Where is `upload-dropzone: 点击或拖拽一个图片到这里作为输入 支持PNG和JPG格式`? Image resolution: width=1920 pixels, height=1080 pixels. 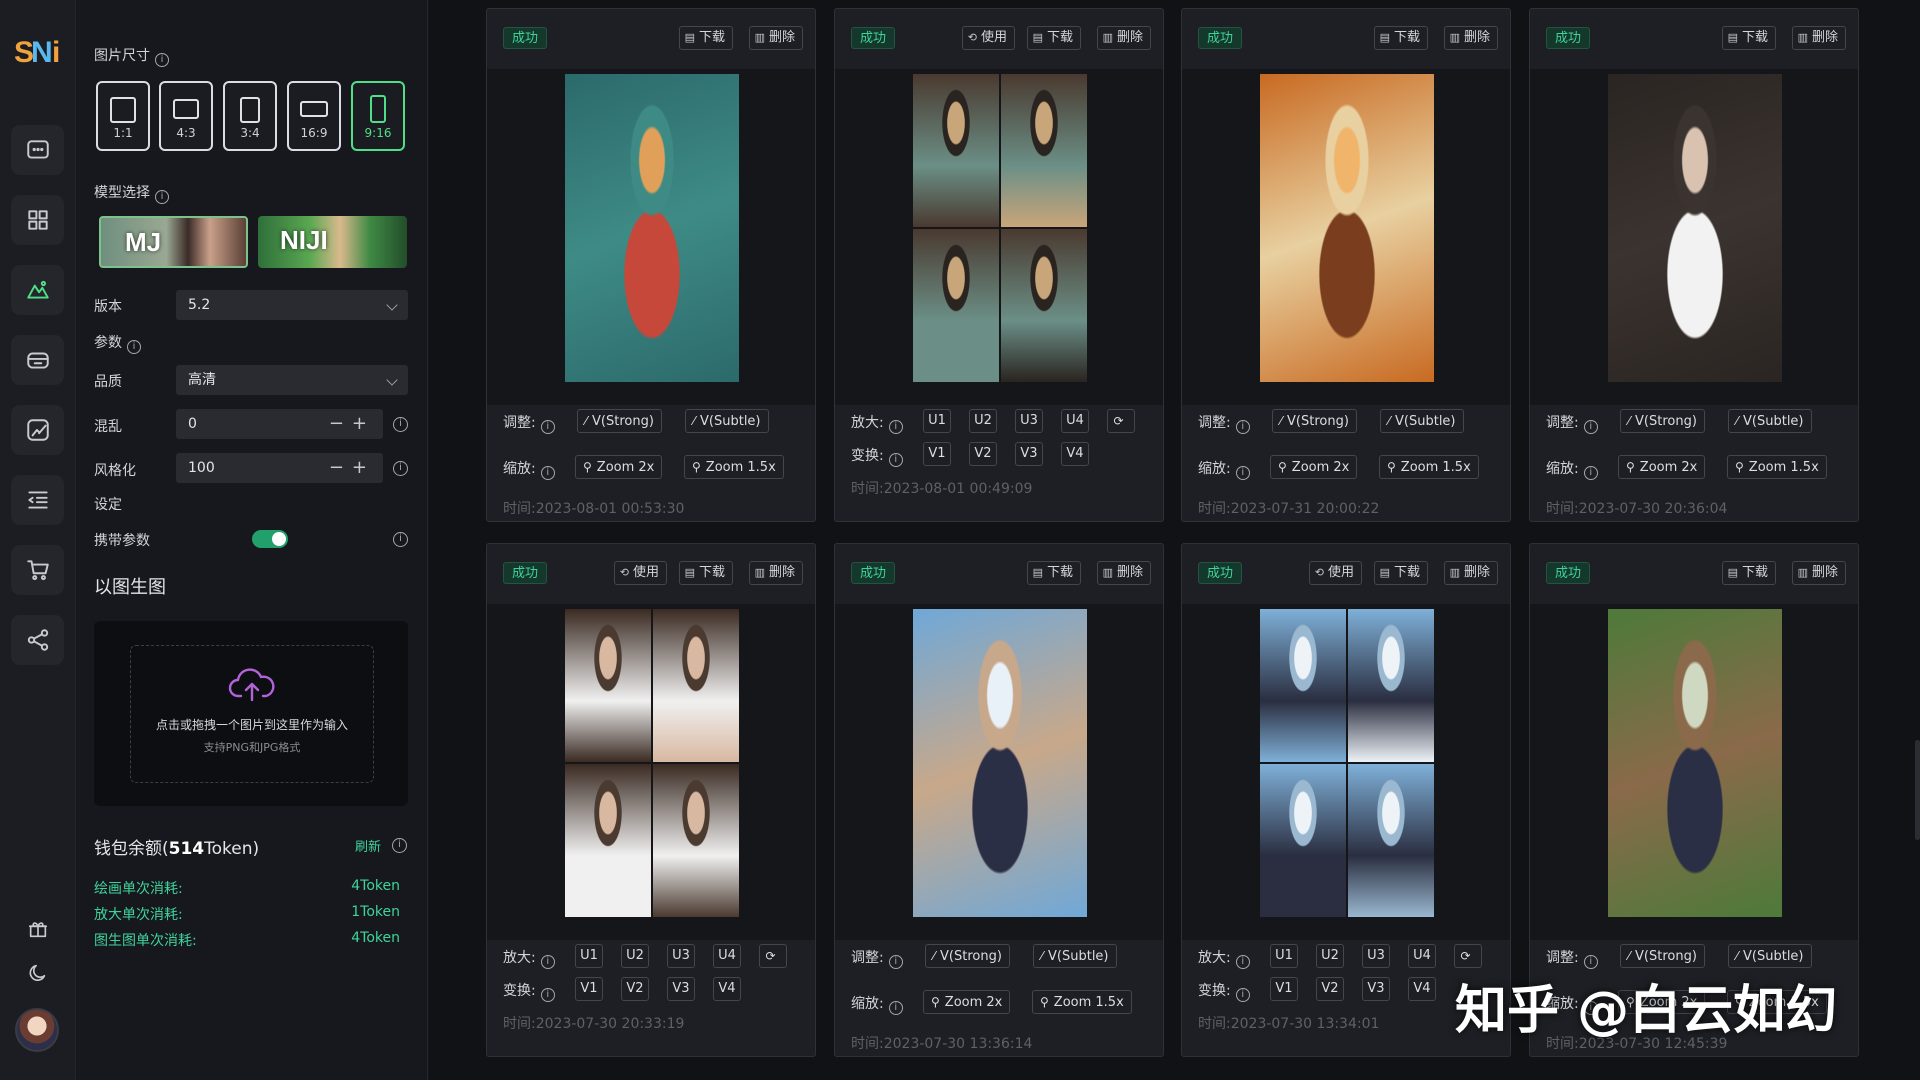
upload-dropzone: 点击或拖拽一个图片到这里作为输入 支持PNG和JPG格式 is located at coordinates (251, 713).